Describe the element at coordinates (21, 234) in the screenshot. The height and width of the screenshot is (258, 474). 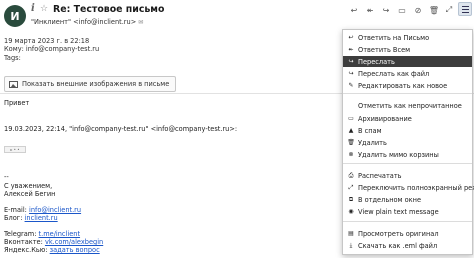
I see `telegram-label: Telegram:` at that location.